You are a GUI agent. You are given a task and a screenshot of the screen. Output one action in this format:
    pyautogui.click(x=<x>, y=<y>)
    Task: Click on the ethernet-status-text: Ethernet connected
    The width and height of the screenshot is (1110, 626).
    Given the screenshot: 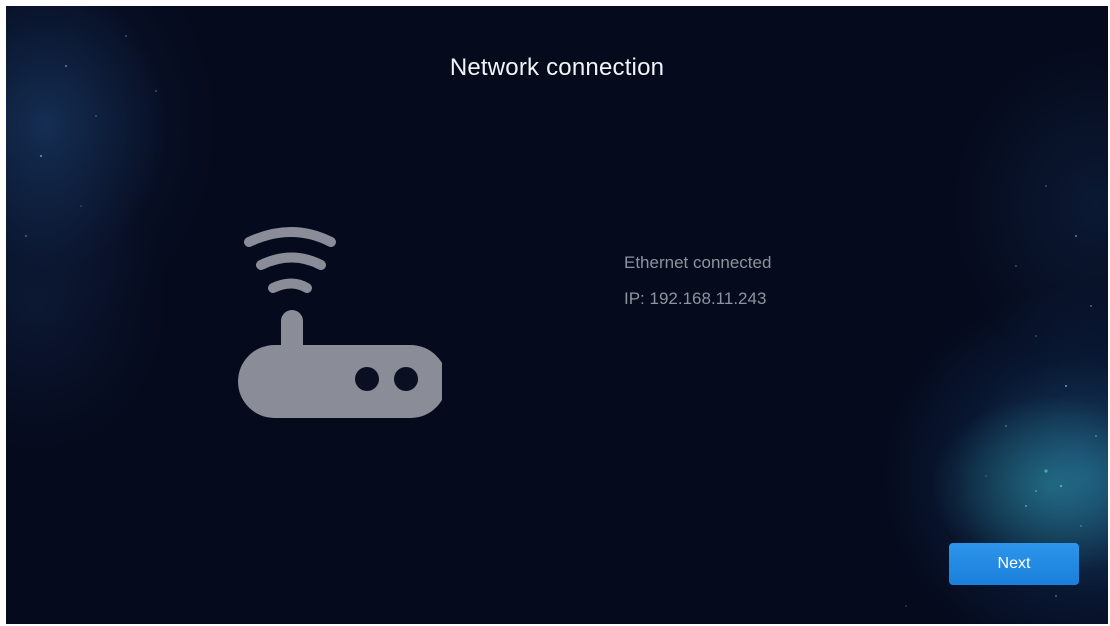 What is the action you would take?
    pyautogui.click(x=698, y=262)
    